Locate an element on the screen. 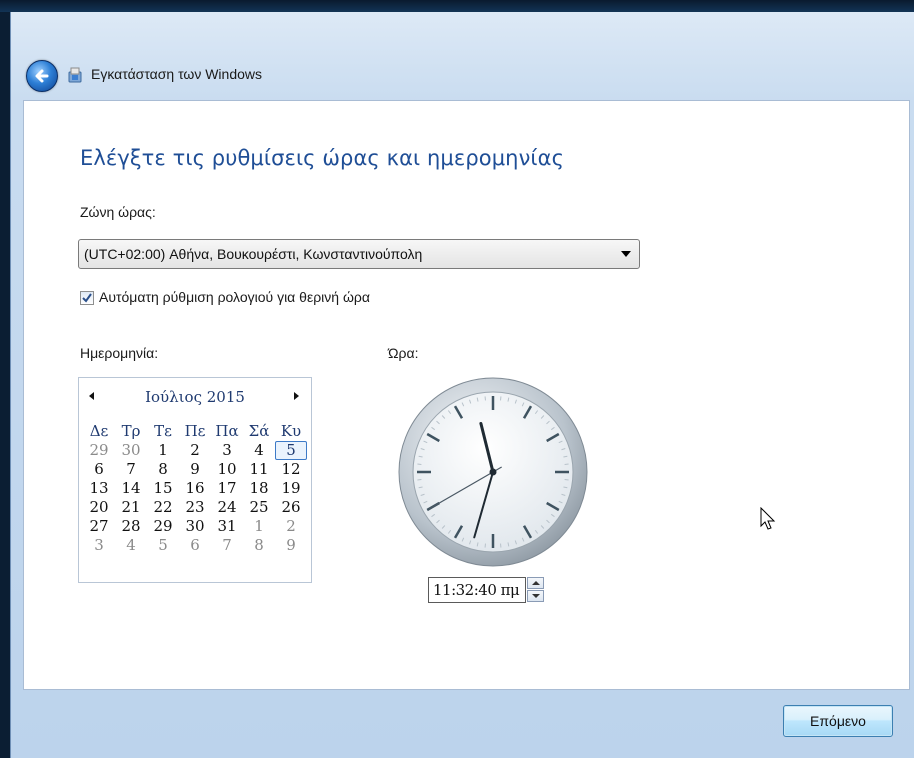  calendar-day: 22 is located at coordinates (163, 507).